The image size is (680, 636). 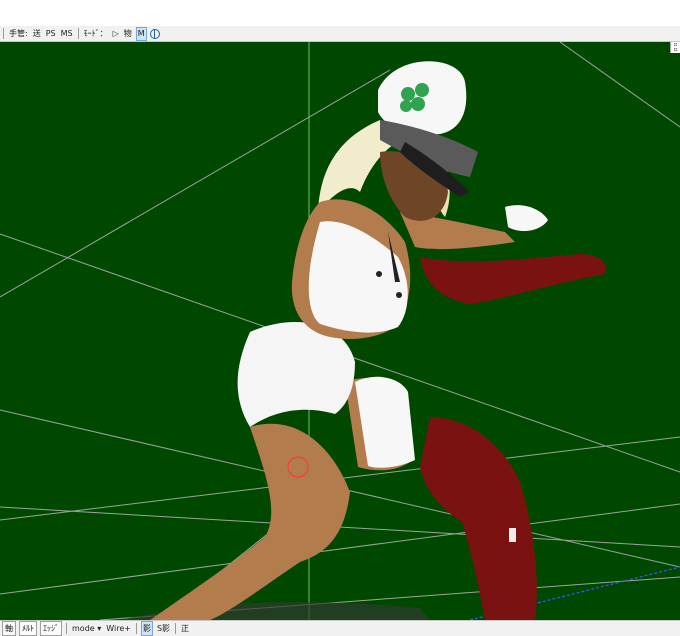 I want to click on local-global-toggle-icon, so click(x=154, y=33).